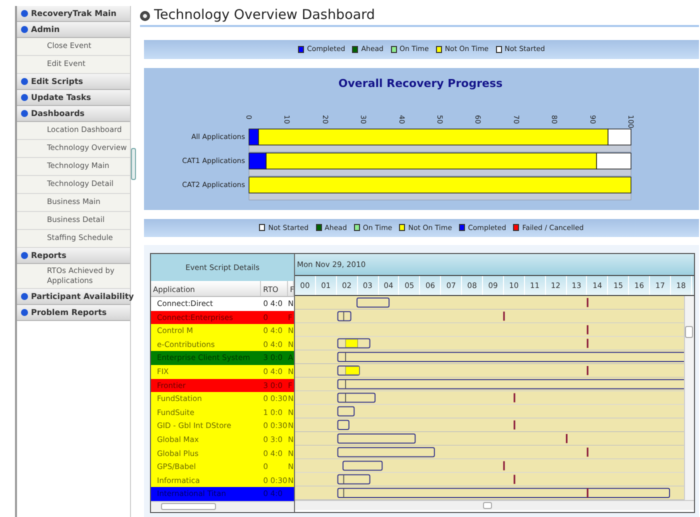  I want to click on section-label: Admin, so click(45, 30).